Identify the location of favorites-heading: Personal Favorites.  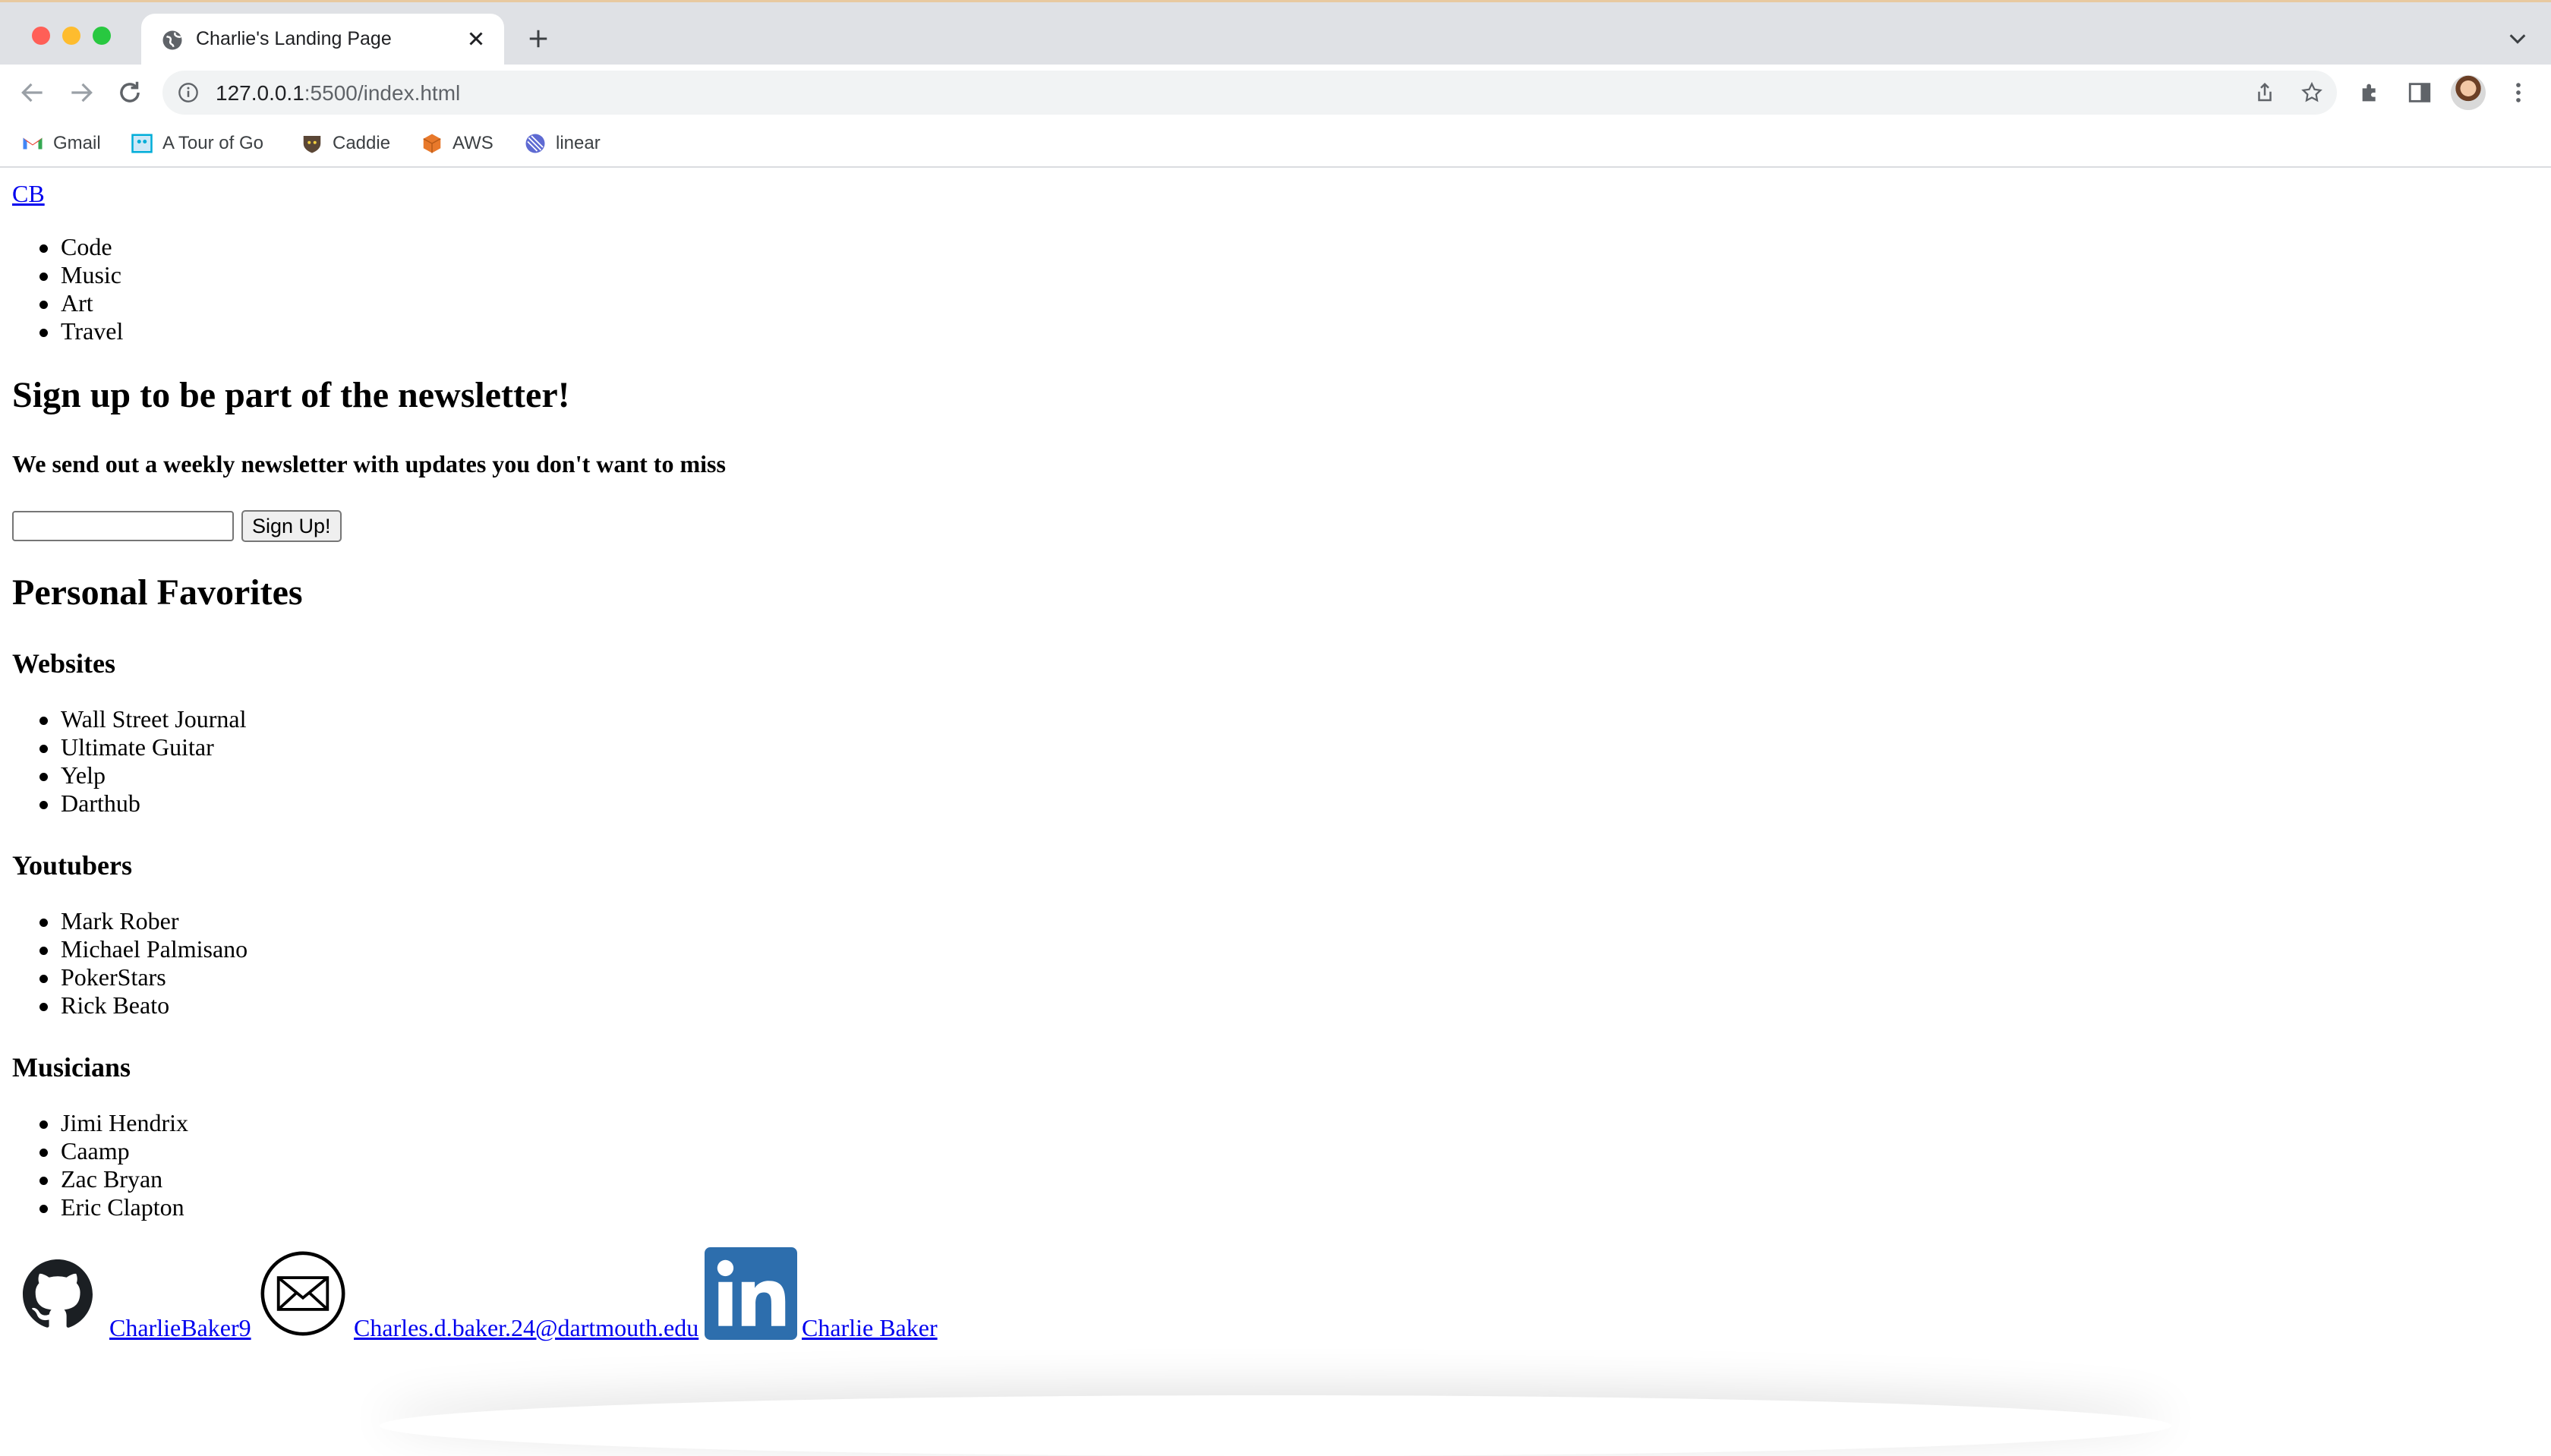
(157, 592).